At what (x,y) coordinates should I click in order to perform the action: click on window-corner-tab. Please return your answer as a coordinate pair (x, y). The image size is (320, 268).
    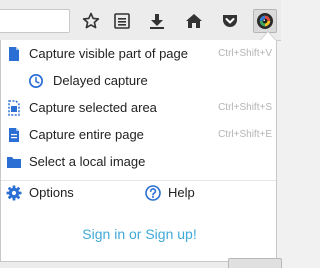
    Looking at the image, I should click on (255, 263).